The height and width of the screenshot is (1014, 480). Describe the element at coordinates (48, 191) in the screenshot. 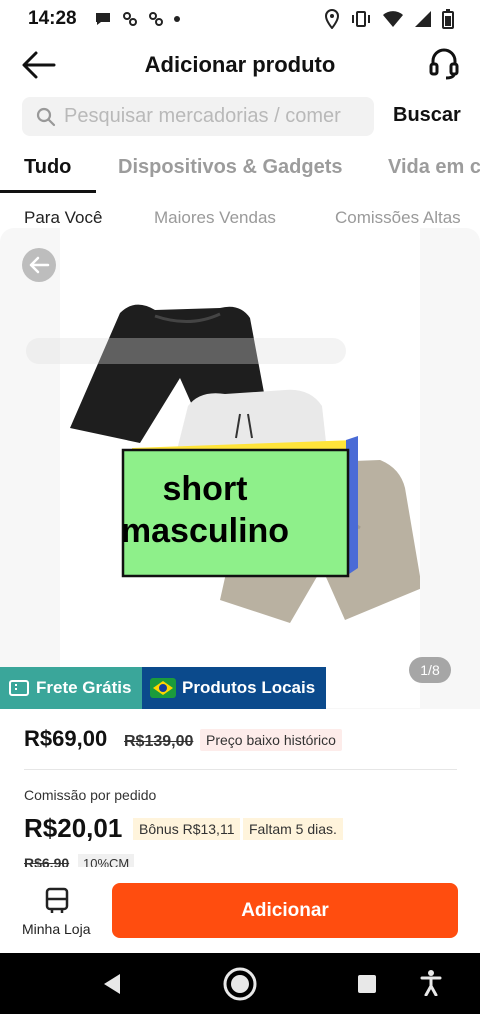

I see `active-tab-indicator` at that location.